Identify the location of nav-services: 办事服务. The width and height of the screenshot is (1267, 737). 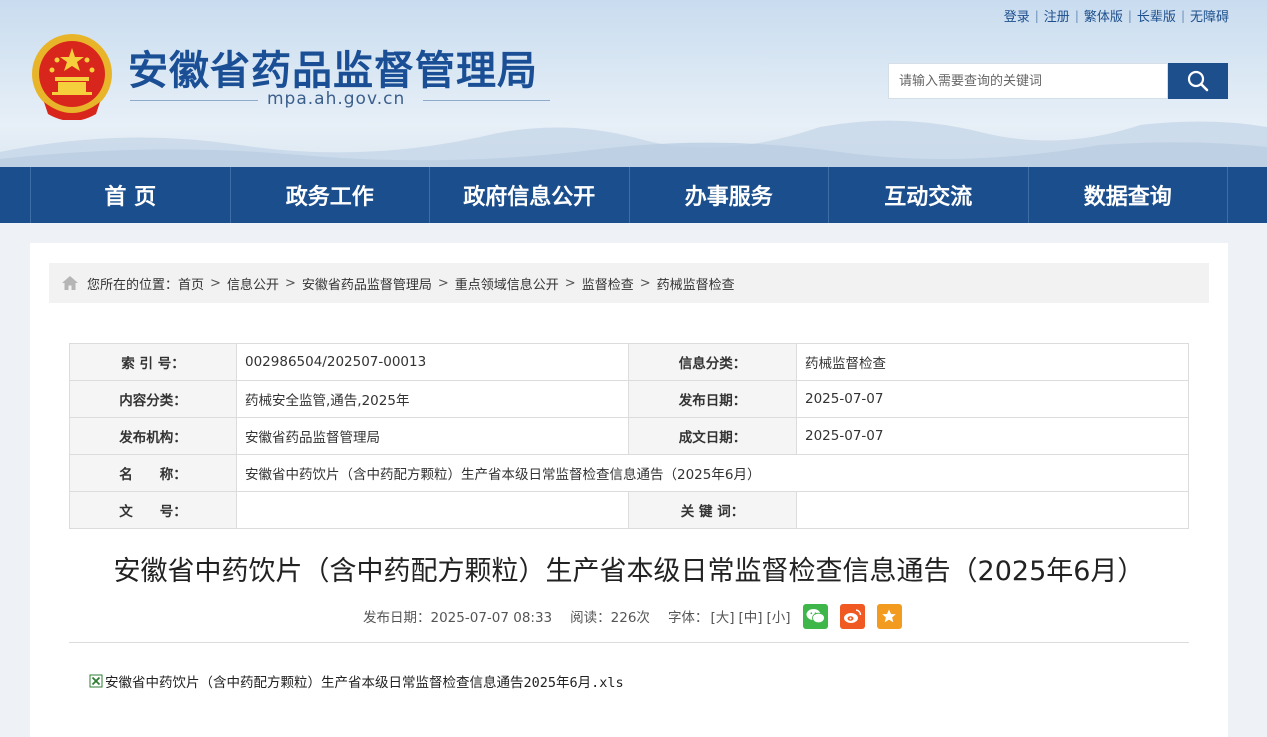
(728, 195).